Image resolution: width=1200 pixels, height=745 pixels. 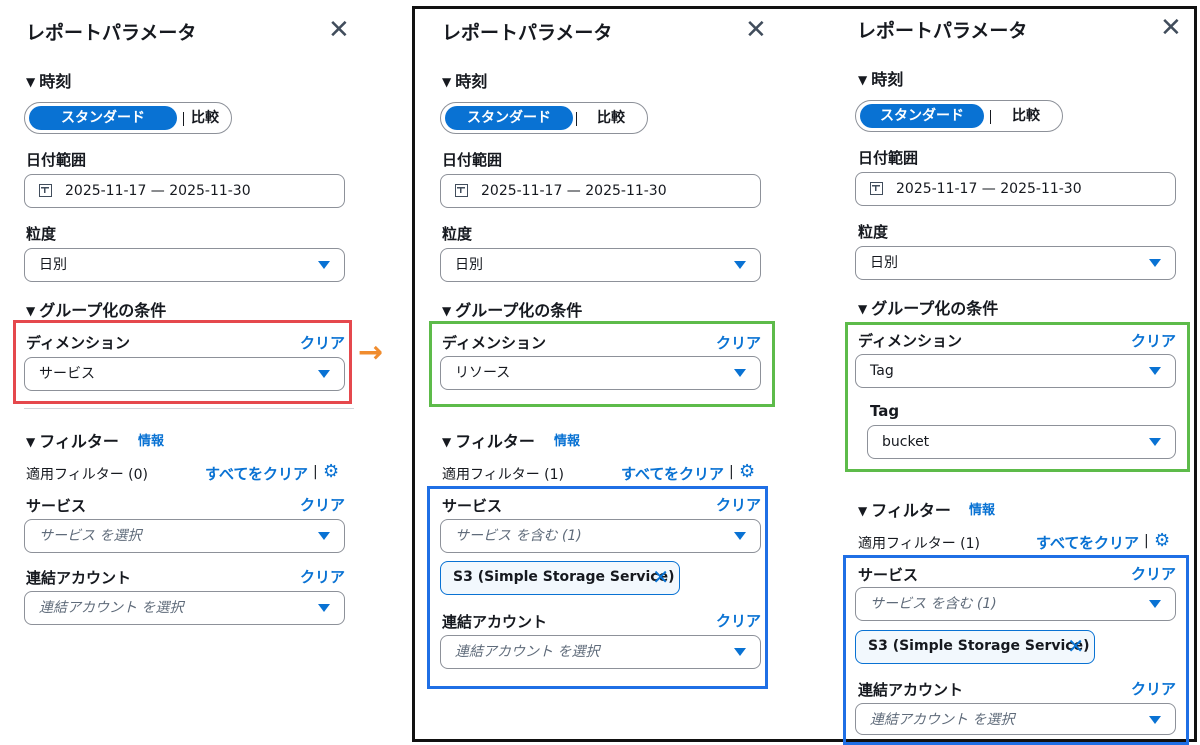 What do you see at coordinates (183, 119) in the screenshot?
I see `divider` at bounding box center [183, 119].